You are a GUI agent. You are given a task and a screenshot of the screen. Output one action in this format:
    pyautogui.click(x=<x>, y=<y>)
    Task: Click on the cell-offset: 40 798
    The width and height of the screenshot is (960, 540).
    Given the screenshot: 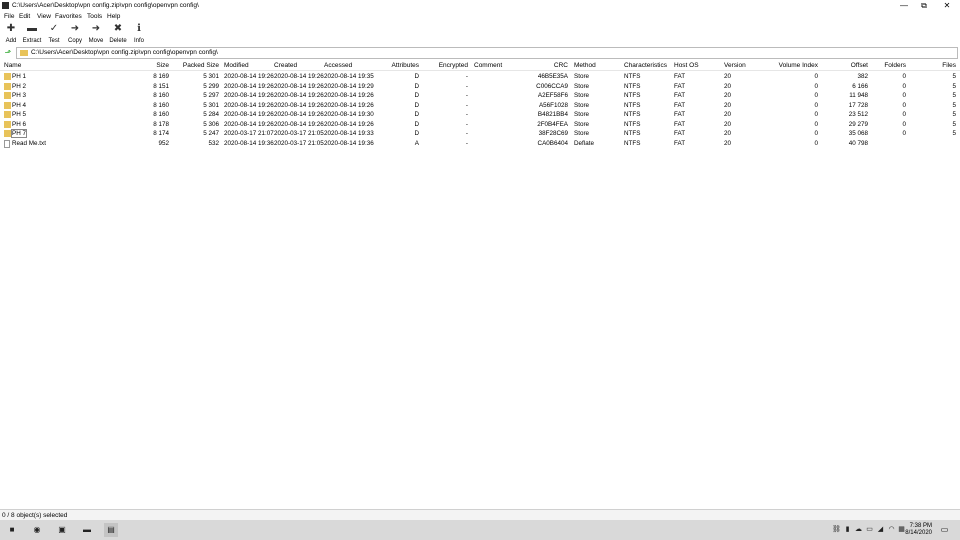 What is the action you would take?
    pyautogui.click(x=858, y=143)
    